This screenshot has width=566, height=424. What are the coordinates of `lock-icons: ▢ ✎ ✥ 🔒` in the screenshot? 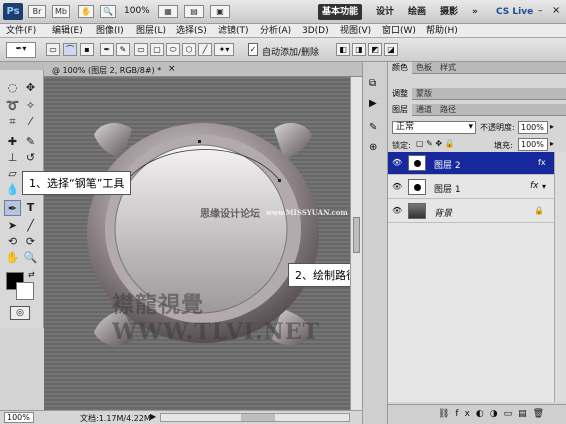 It's located at (435, 143).